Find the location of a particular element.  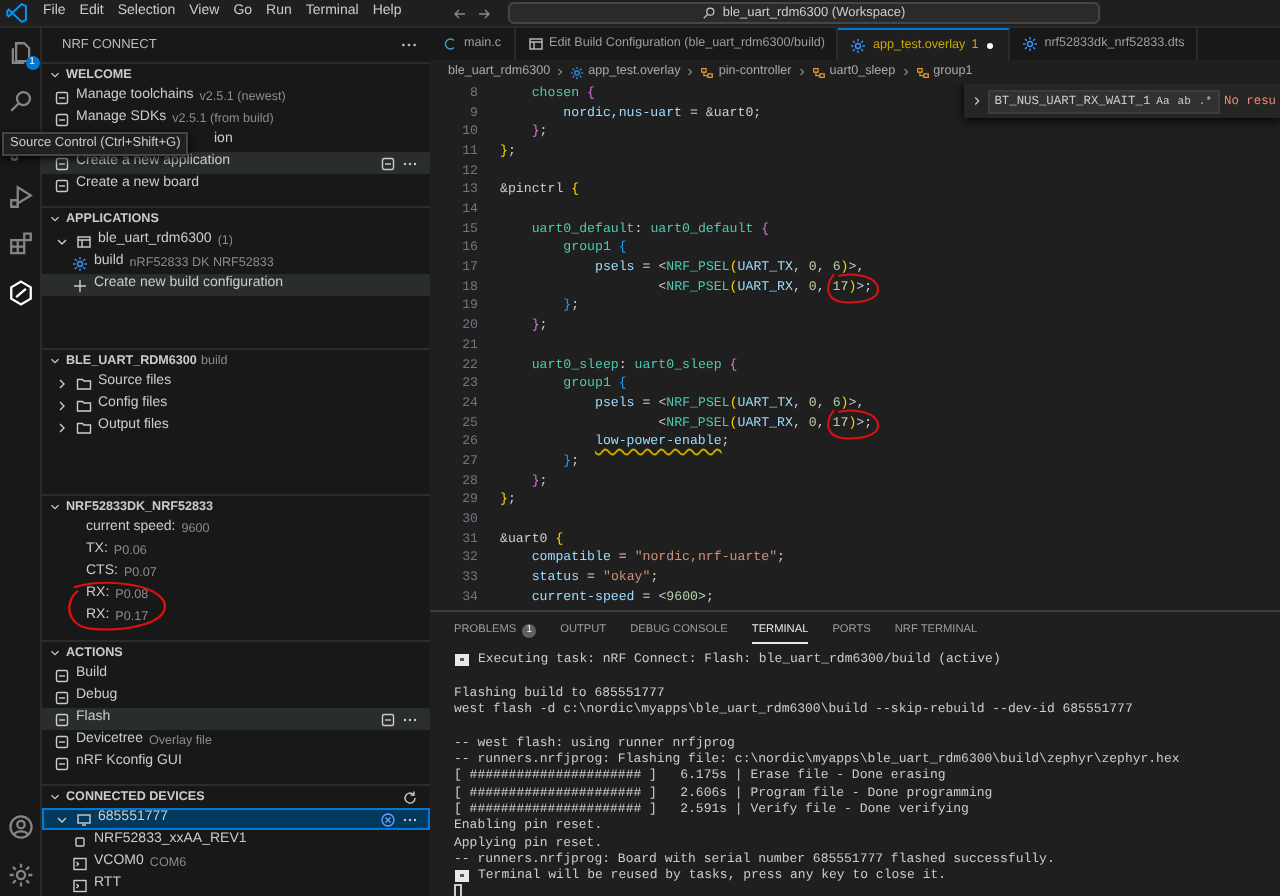

back-arrow-icon is located at coordinates (460, 13).